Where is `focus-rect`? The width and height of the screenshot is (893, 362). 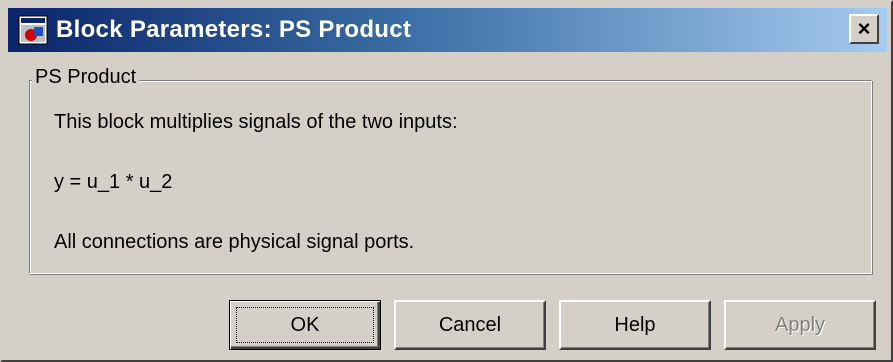
focus-rect is located at coordinates (305, 325).